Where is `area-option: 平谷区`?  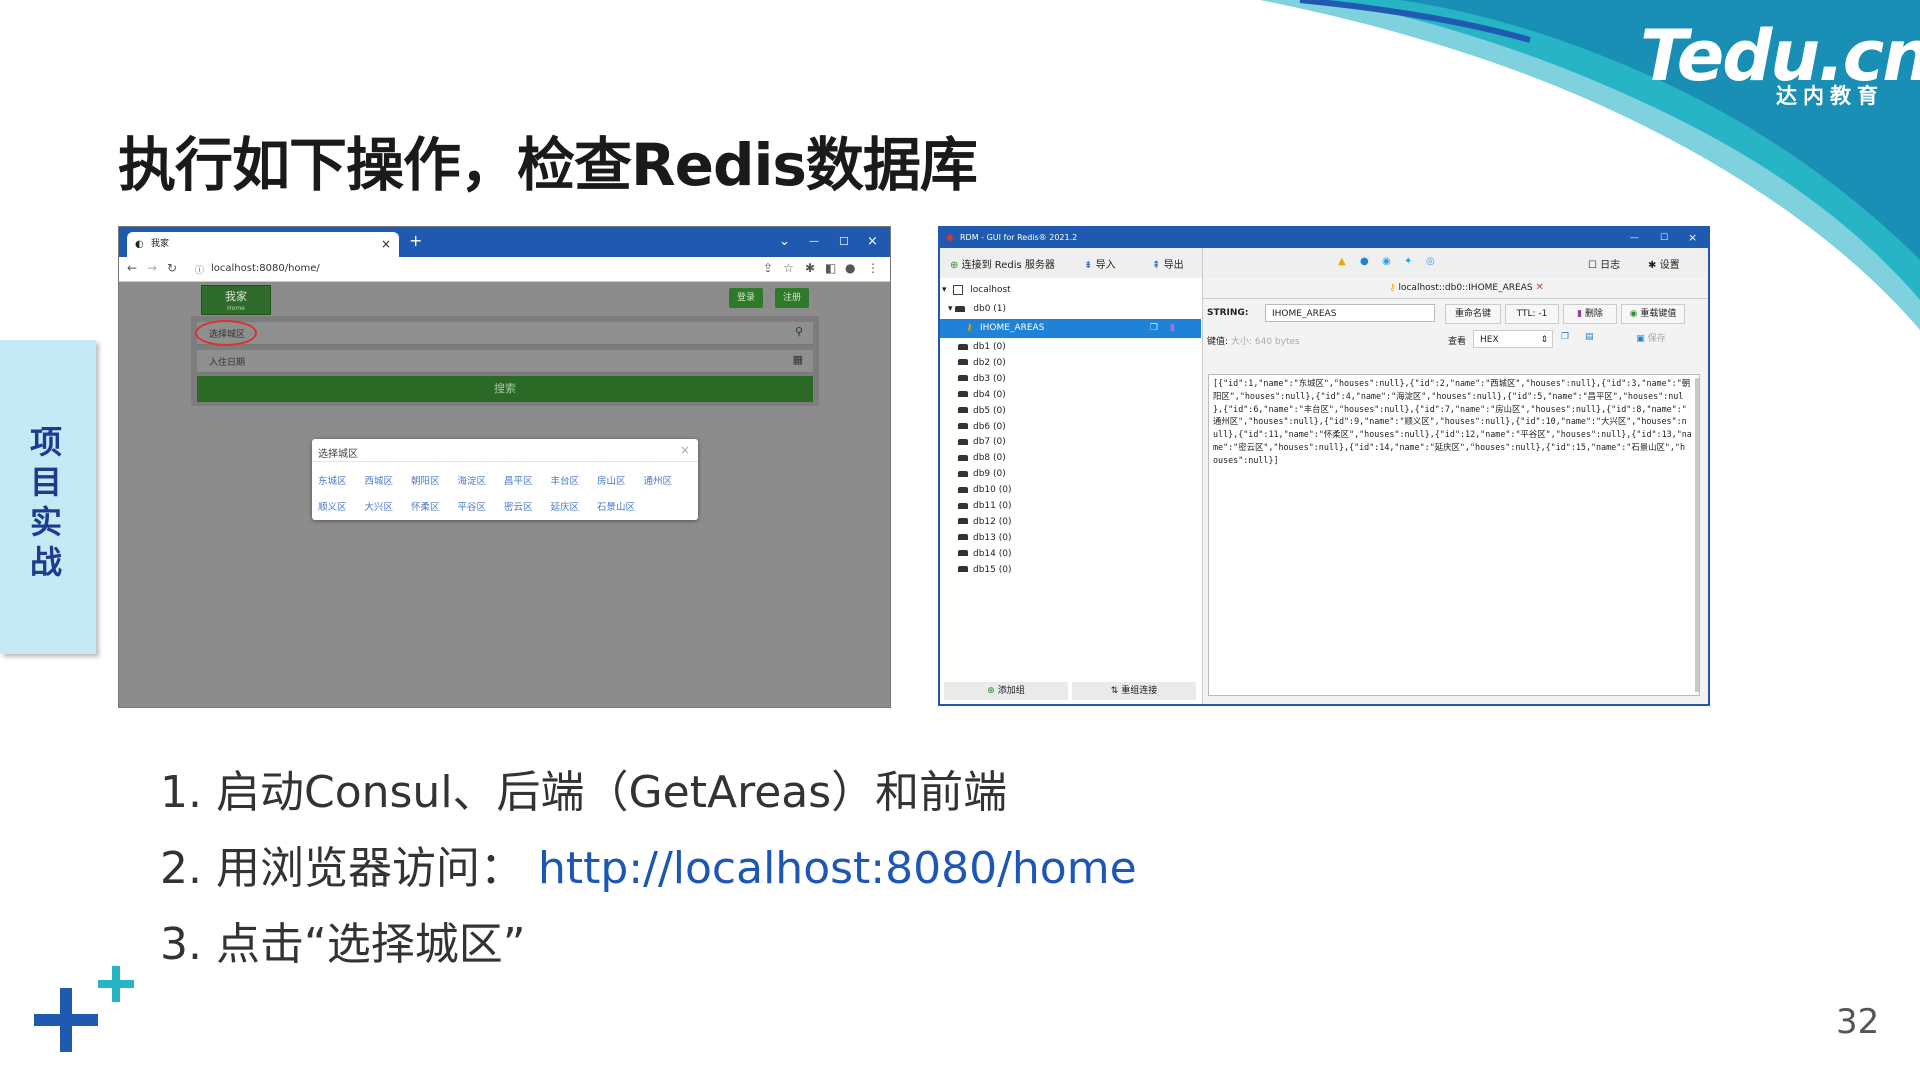
area-option: 平谷区 is located at coordinates (472, 506).